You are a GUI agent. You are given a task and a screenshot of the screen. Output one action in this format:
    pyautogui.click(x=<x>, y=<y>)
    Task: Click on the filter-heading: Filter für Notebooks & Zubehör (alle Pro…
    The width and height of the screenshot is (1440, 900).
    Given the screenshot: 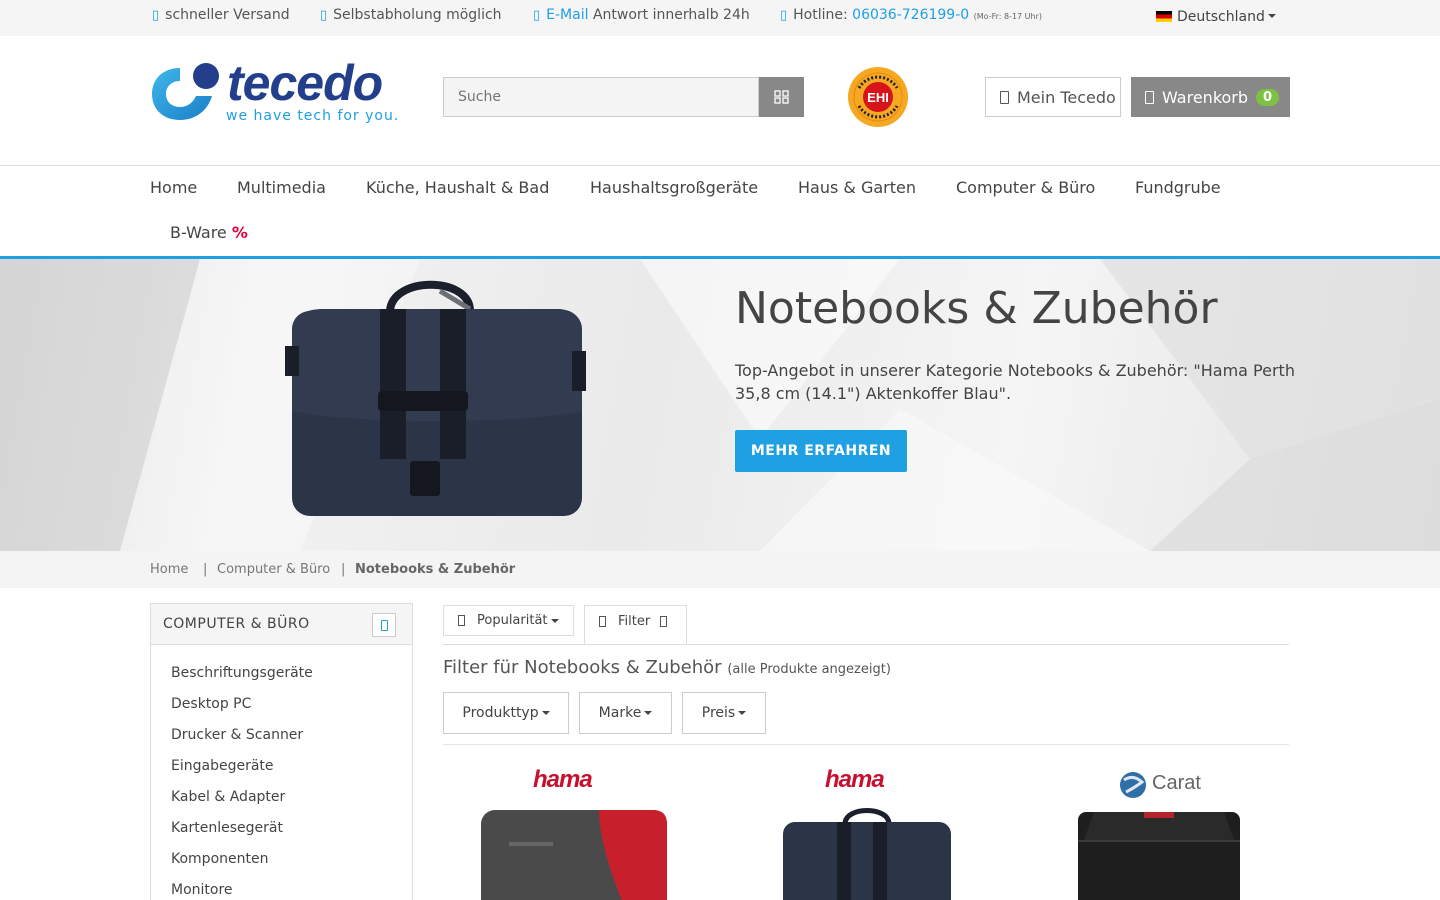 What is the action you would take?
    pyautogui.click(x=667, y=667)
    